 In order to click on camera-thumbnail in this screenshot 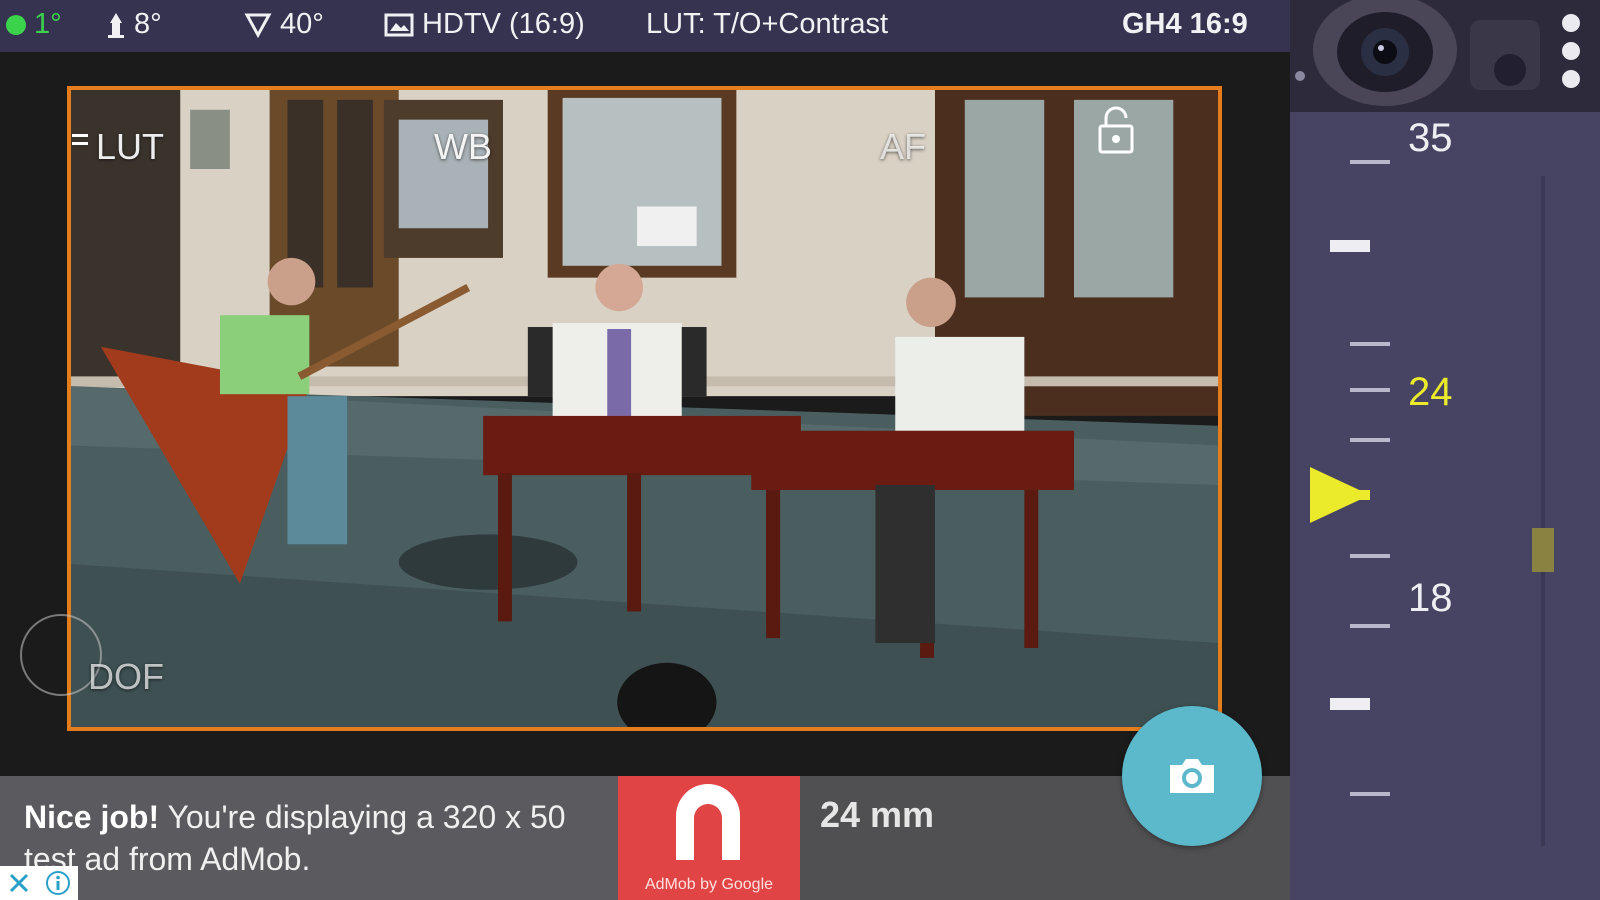, I will do `click(1445, 56)`.